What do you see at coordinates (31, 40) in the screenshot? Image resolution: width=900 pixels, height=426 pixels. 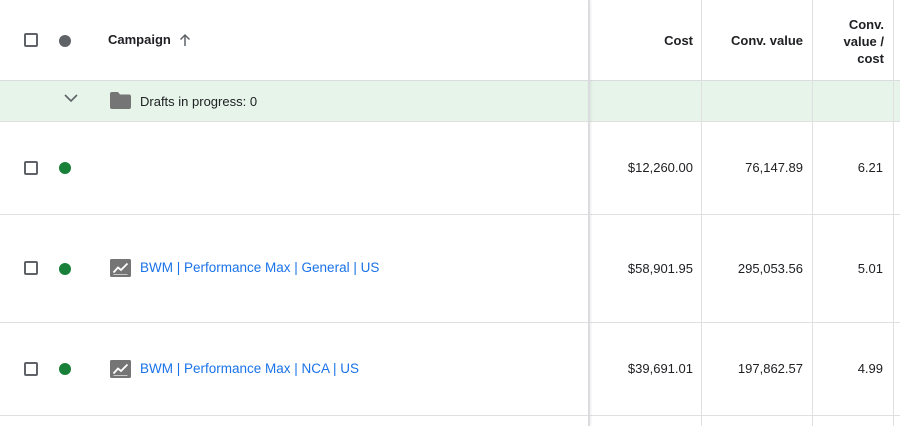 I see `select-all-checkbox` at bounding box center [31, 40].